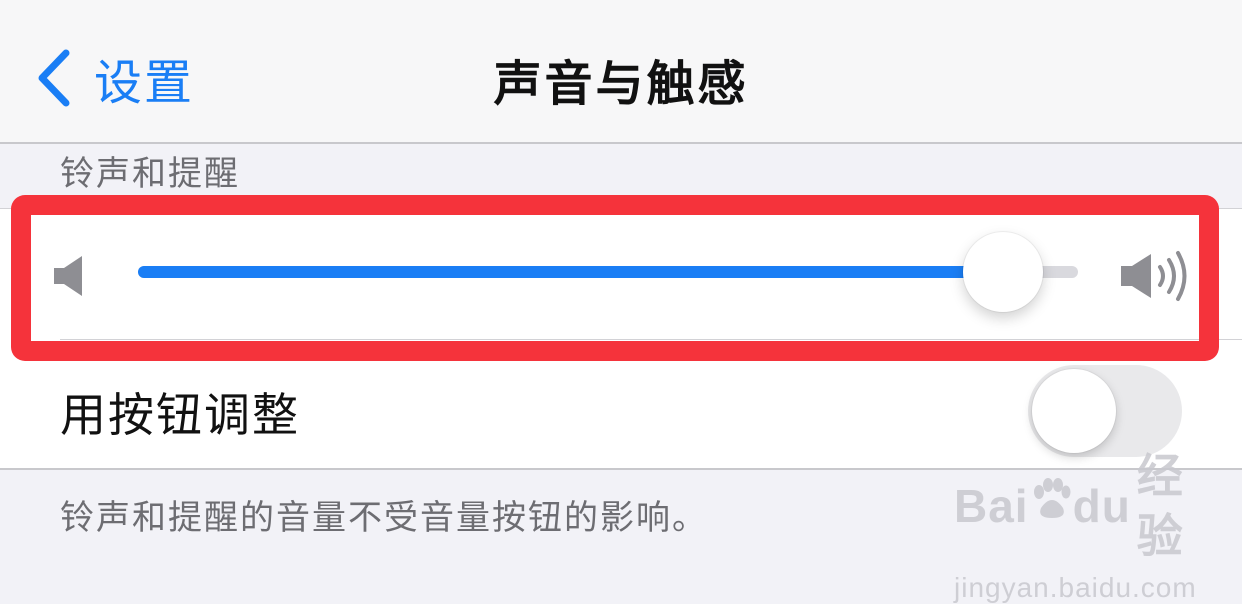  Describe the element at coordinates (180, 415) in the screenshot. I see `change-with-buttons-label: 用按钮调整` at that location.